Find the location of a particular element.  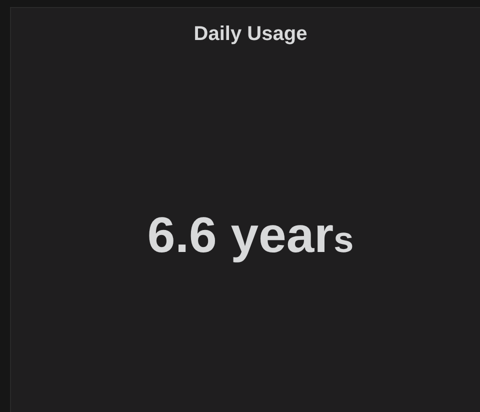

panel-title: Daily Usage is located at coordinates (251, 34).